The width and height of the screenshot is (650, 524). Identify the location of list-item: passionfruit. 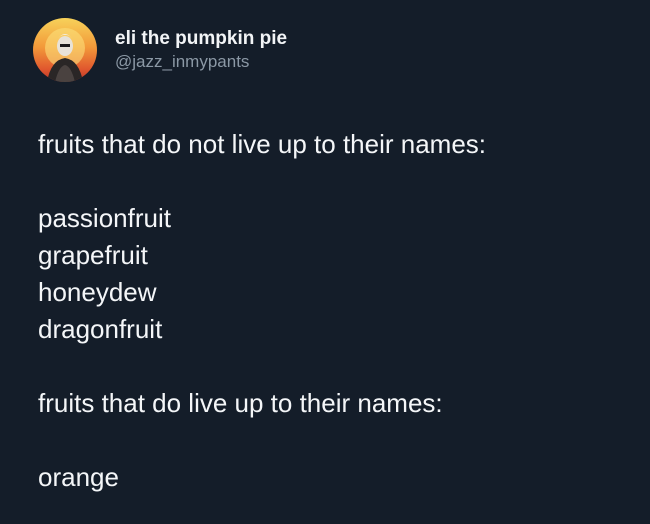
(104, 218).